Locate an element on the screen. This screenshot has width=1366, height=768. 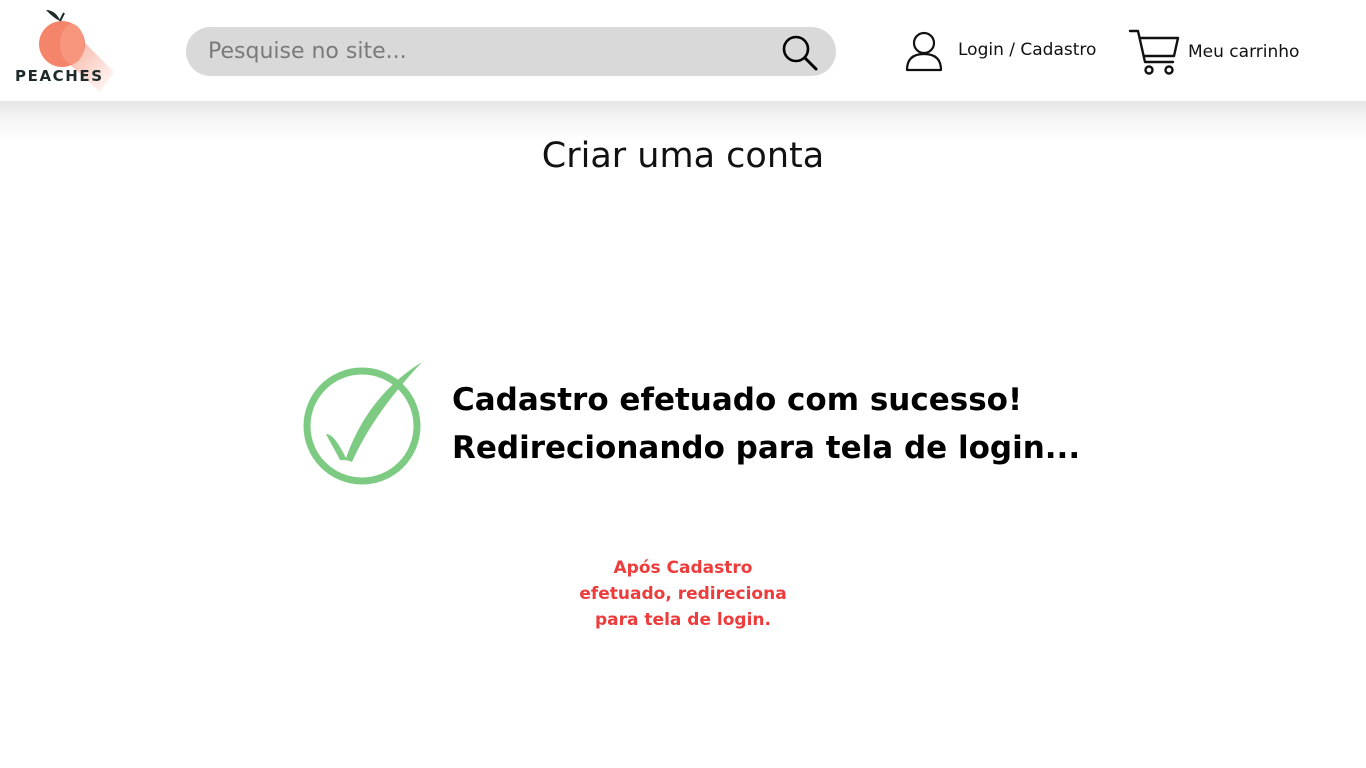
site-header: PEACHES Login / Cadastro Meu carrinho is located at coordinates (683, 50).